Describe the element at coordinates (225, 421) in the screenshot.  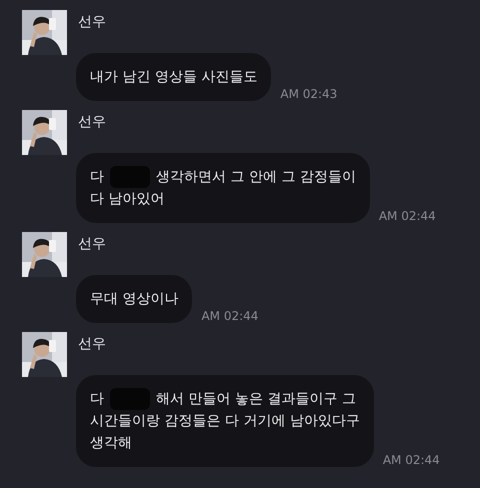
I see `message-text: 시간들이랑 감정들은 다 거기에 남아있다구` at that location.